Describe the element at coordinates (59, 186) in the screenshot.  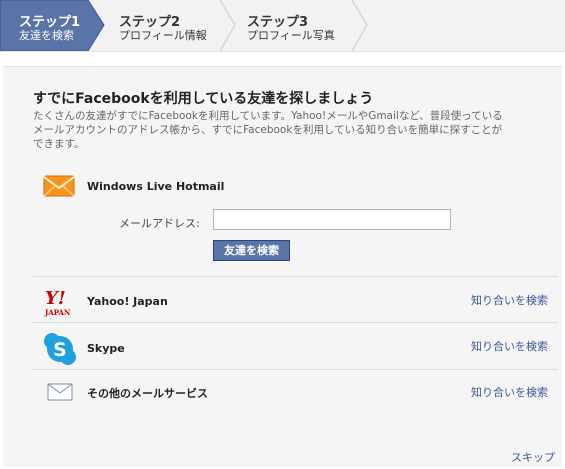
I see `hotmail-envelope-icon` at that location.